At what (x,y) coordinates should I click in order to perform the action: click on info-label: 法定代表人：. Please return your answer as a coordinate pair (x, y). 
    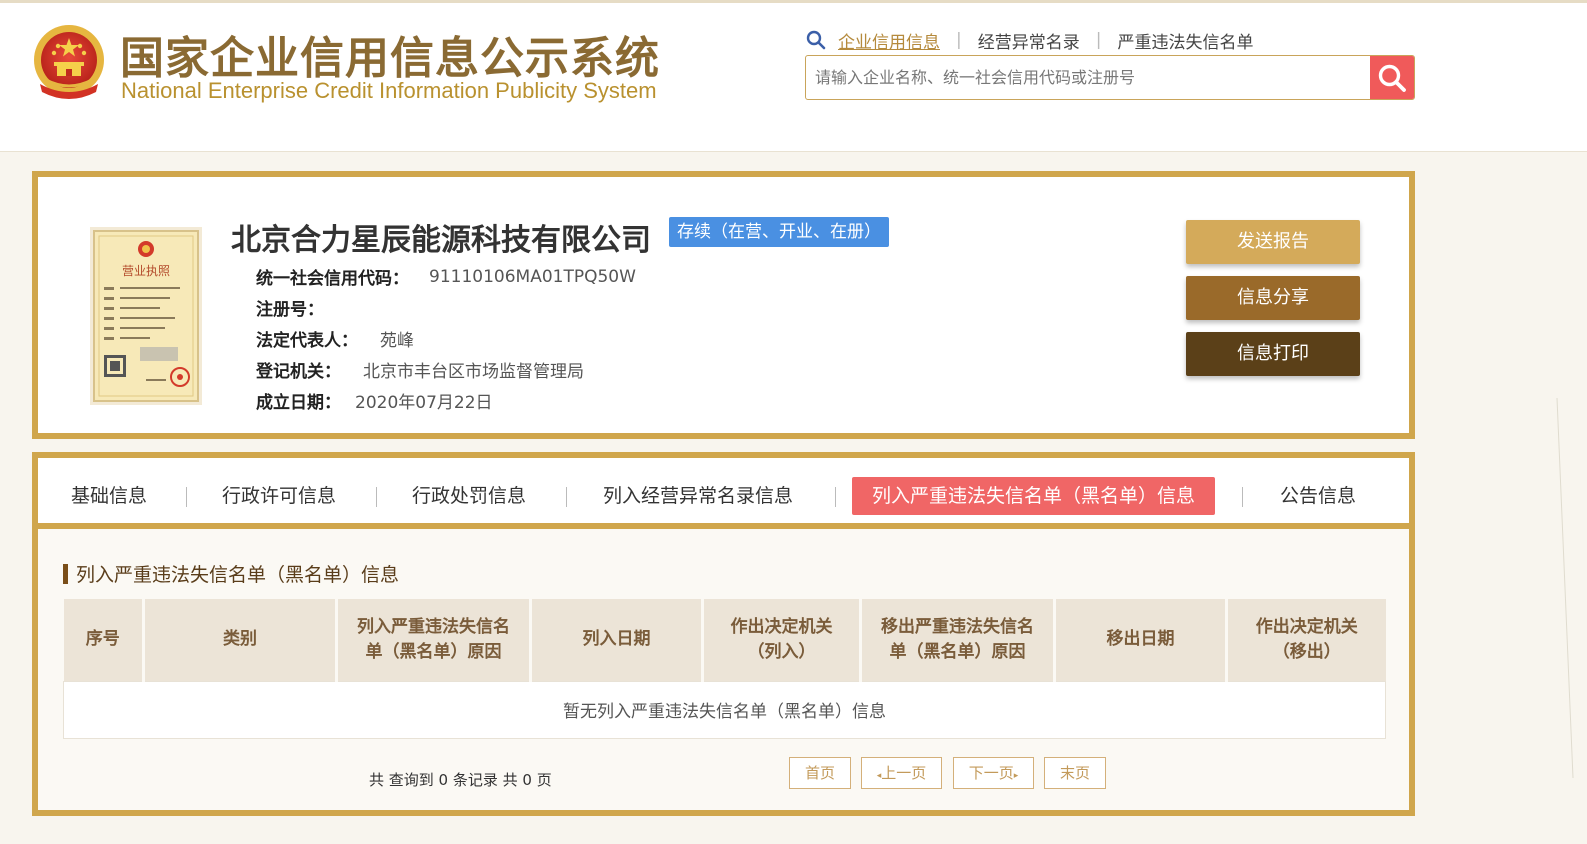
    Looking at the image, I should click on (307, 341).